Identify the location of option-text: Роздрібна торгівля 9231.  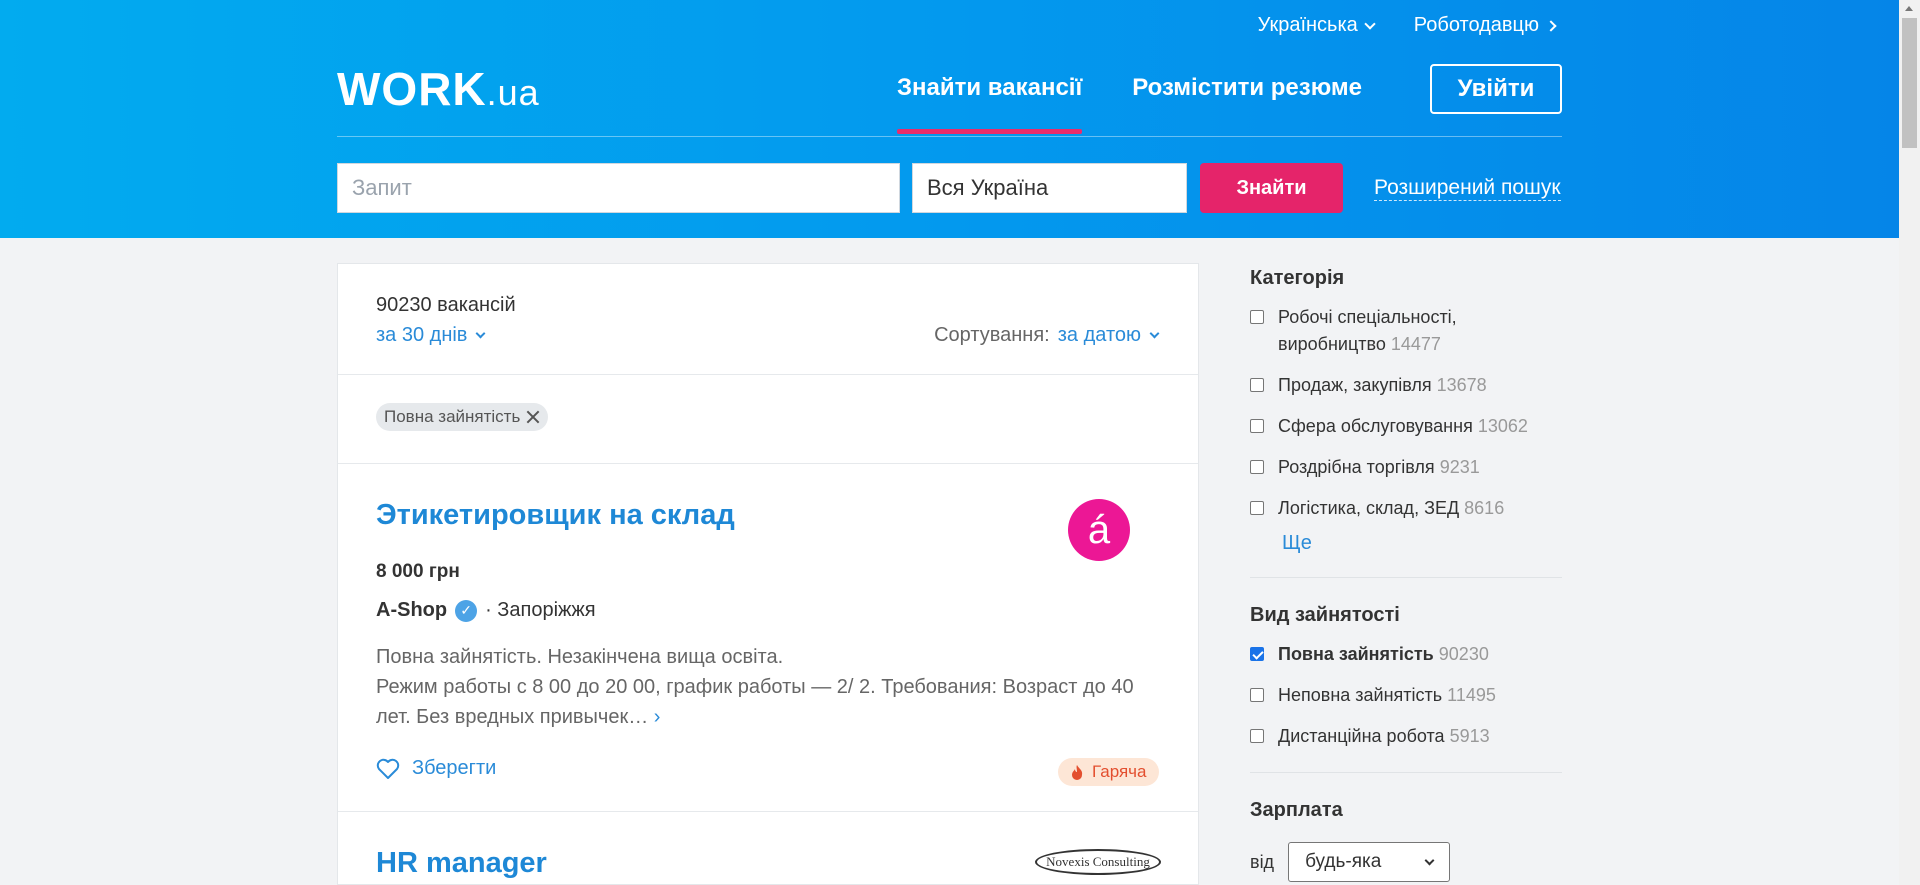
(1379, 467).